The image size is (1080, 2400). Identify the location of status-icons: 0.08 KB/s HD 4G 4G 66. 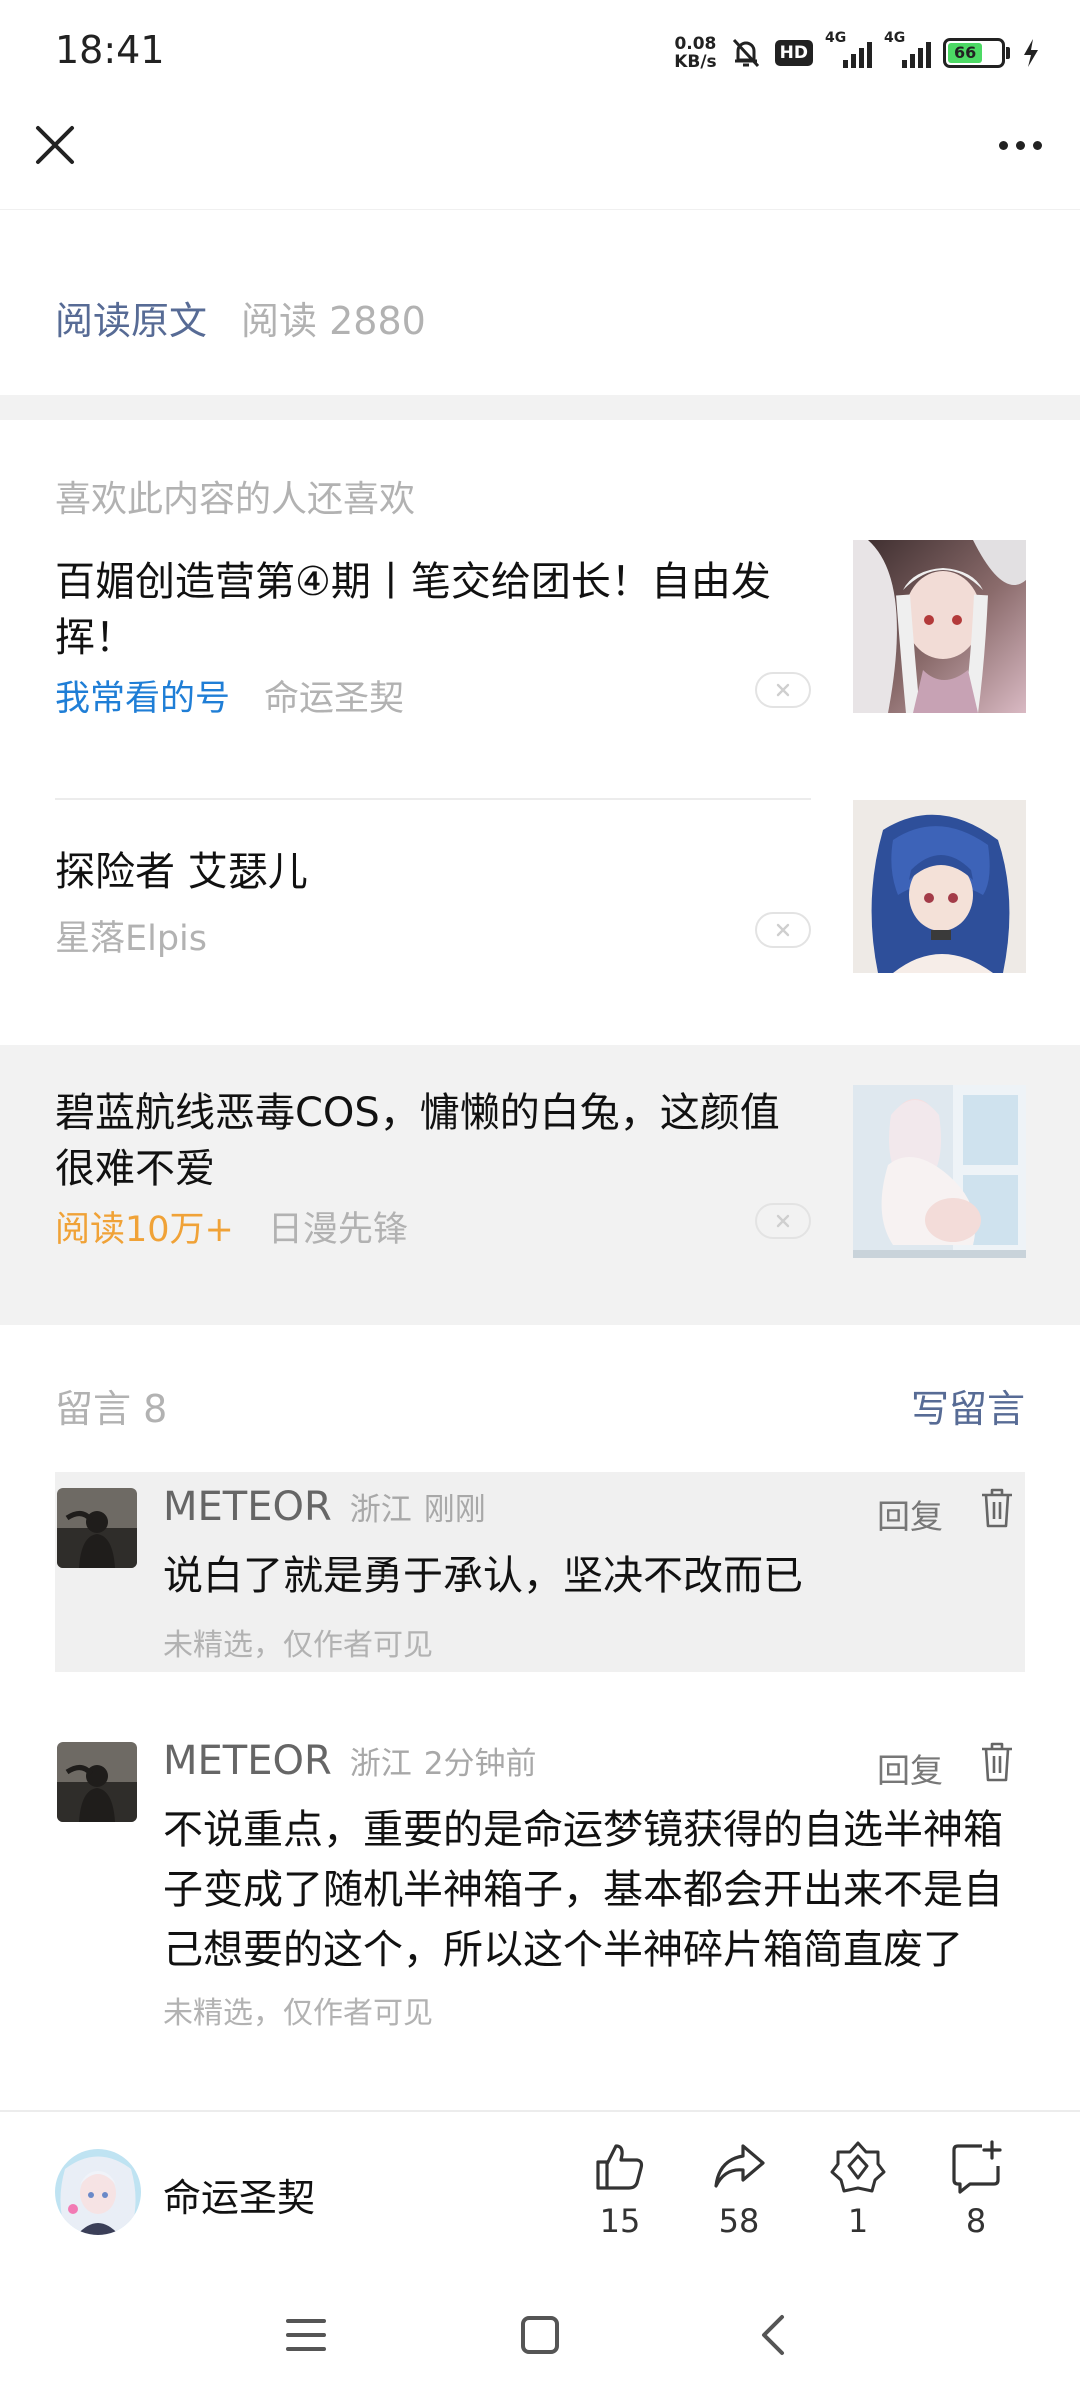
(857, 53).